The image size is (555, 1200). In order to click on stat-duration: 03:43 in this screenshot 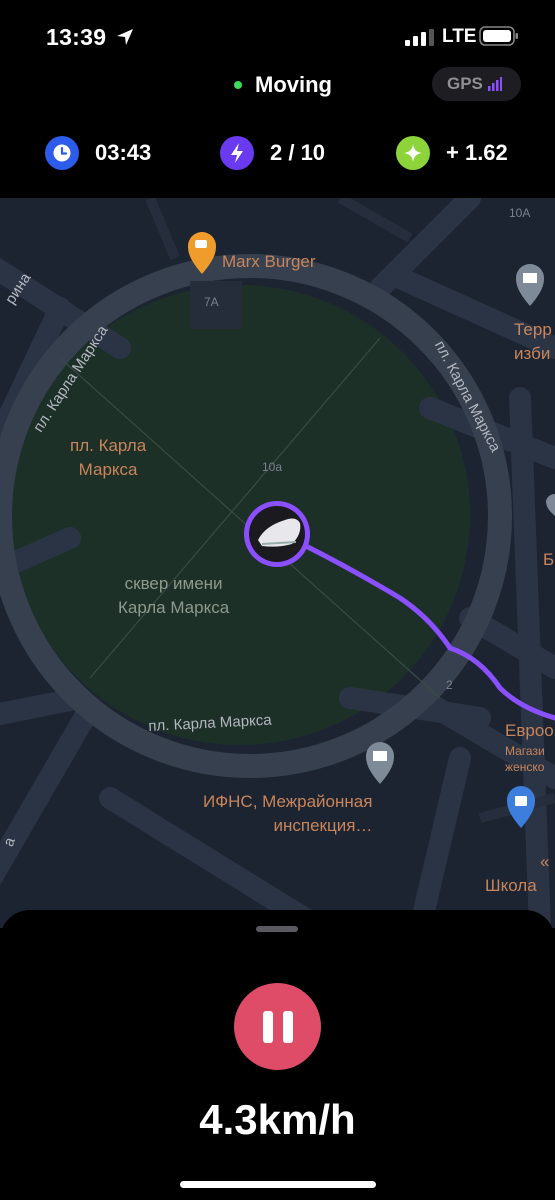, I will do `click(98, 153)`.